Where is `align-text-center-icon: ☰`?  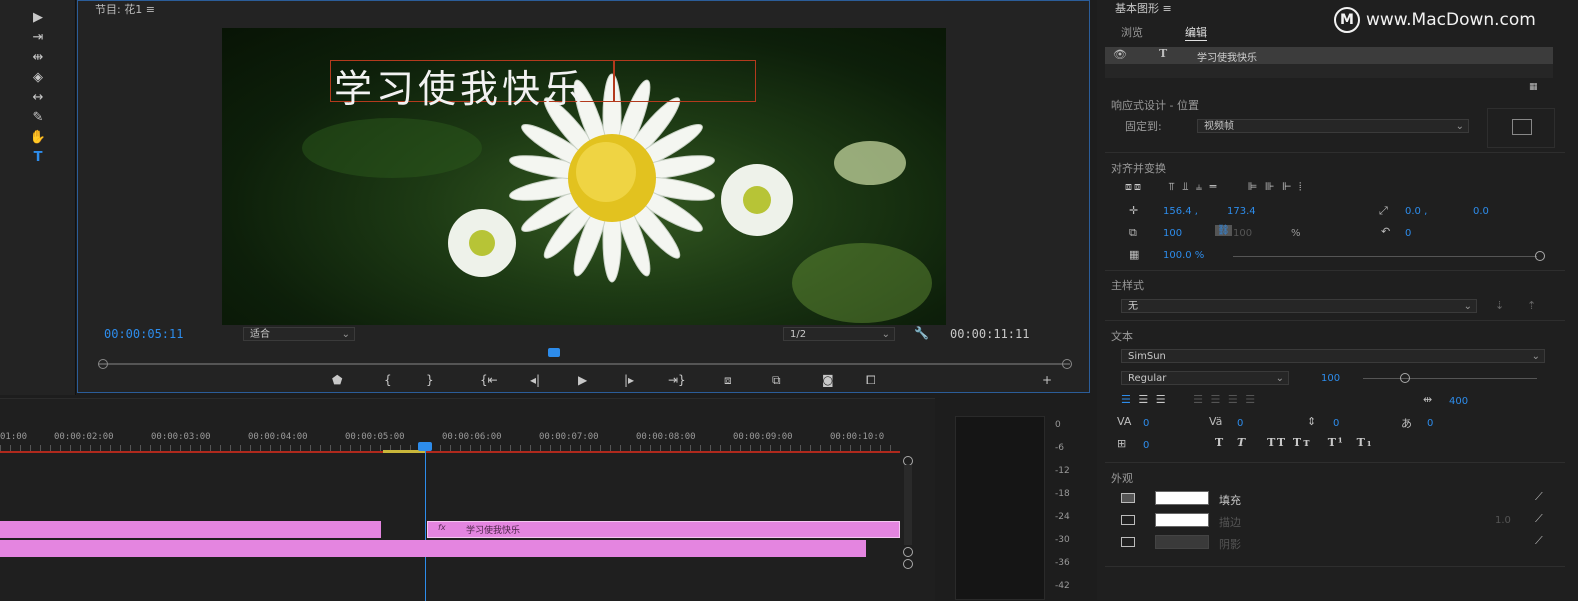 align-text-center-icon: ☰ is located at coordinates (1144, 399).